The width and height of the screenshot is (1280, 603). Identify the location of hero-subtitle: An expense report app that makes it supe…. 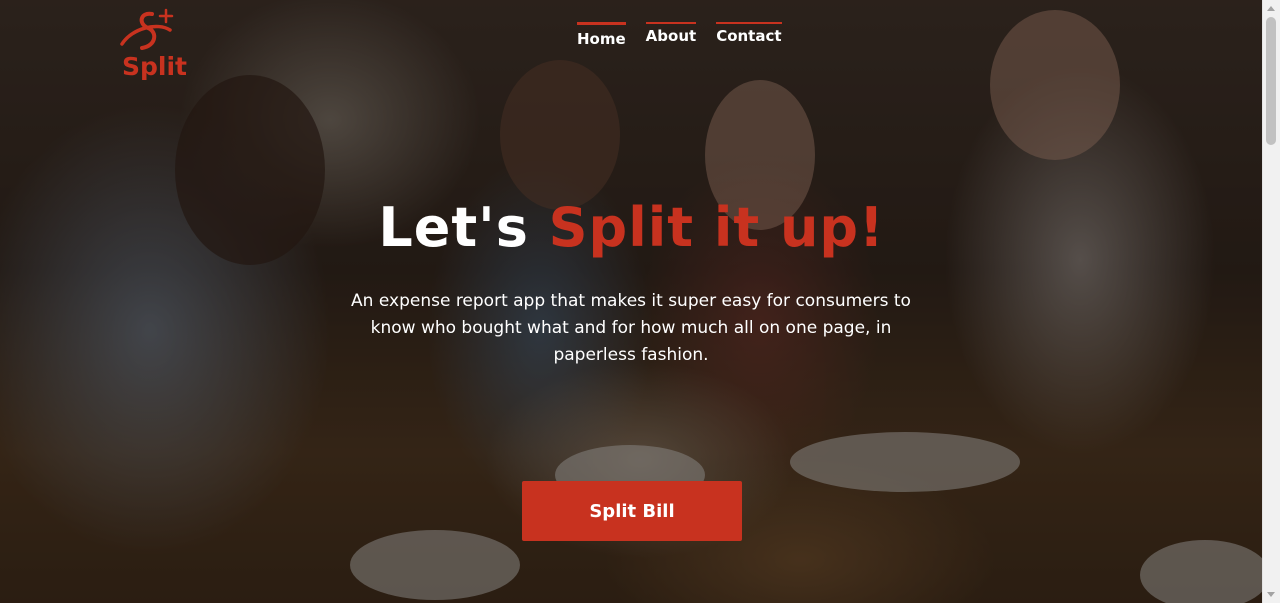
(631, 328).